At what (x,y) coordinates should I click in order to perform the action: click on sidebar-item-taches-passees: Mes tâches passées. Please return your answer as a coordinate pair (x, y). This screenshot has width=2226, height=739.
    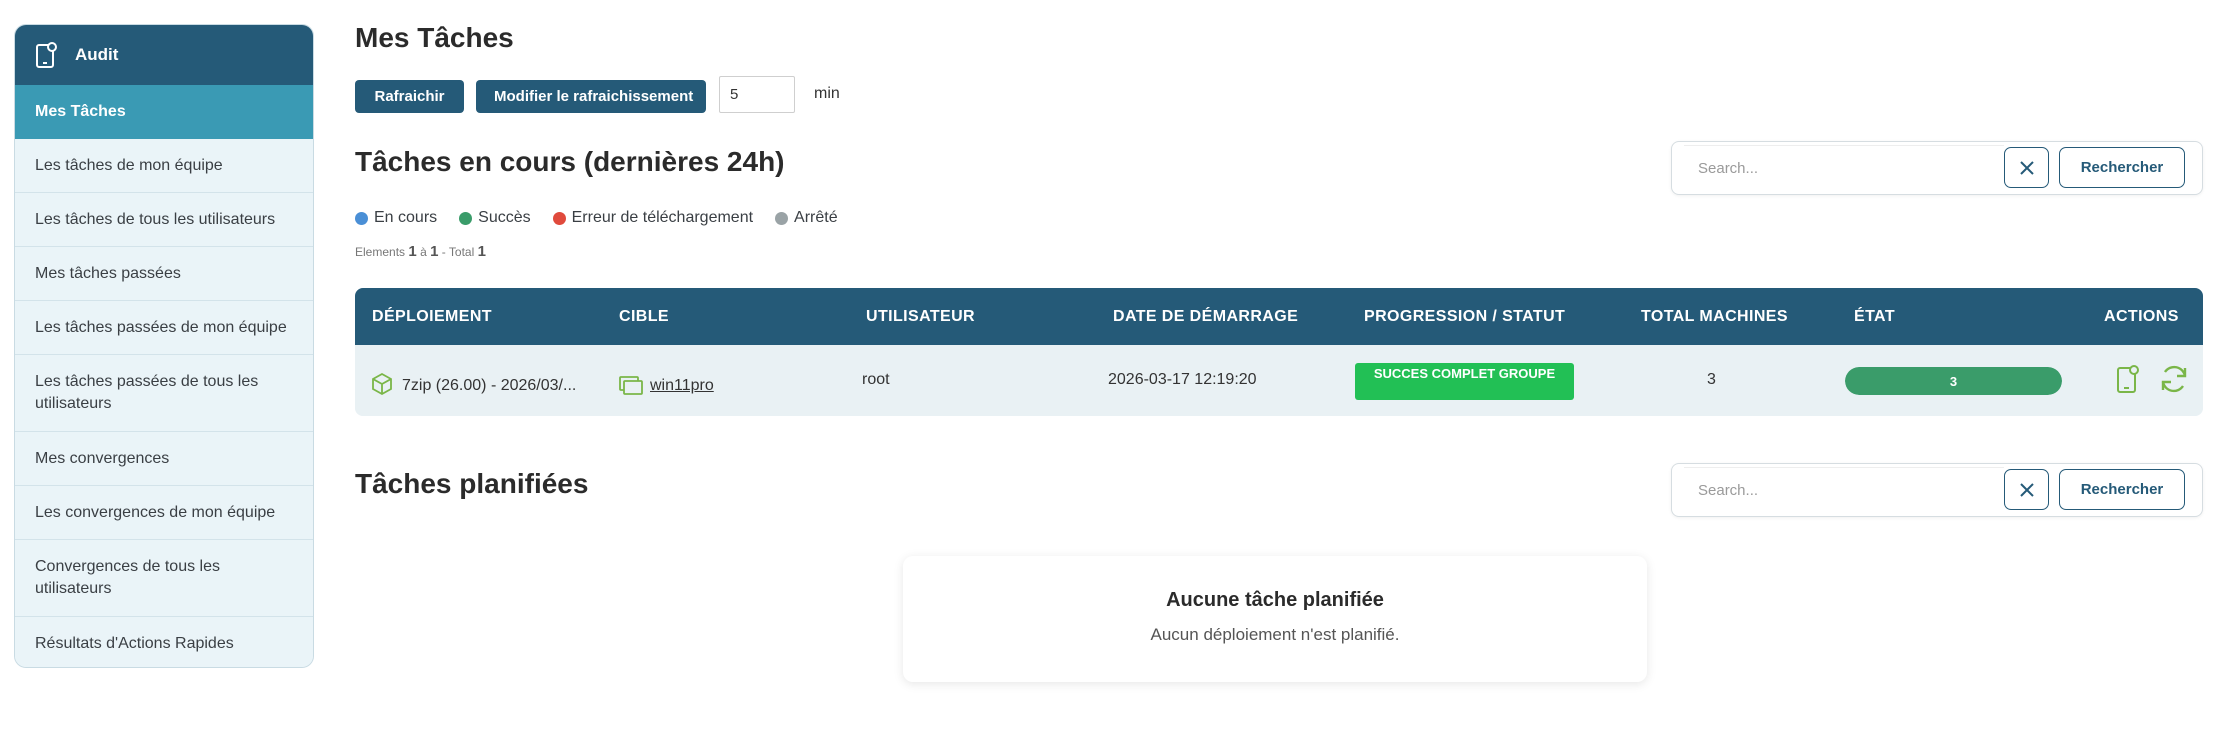
    Looking at the image, I should click on (164, 274).